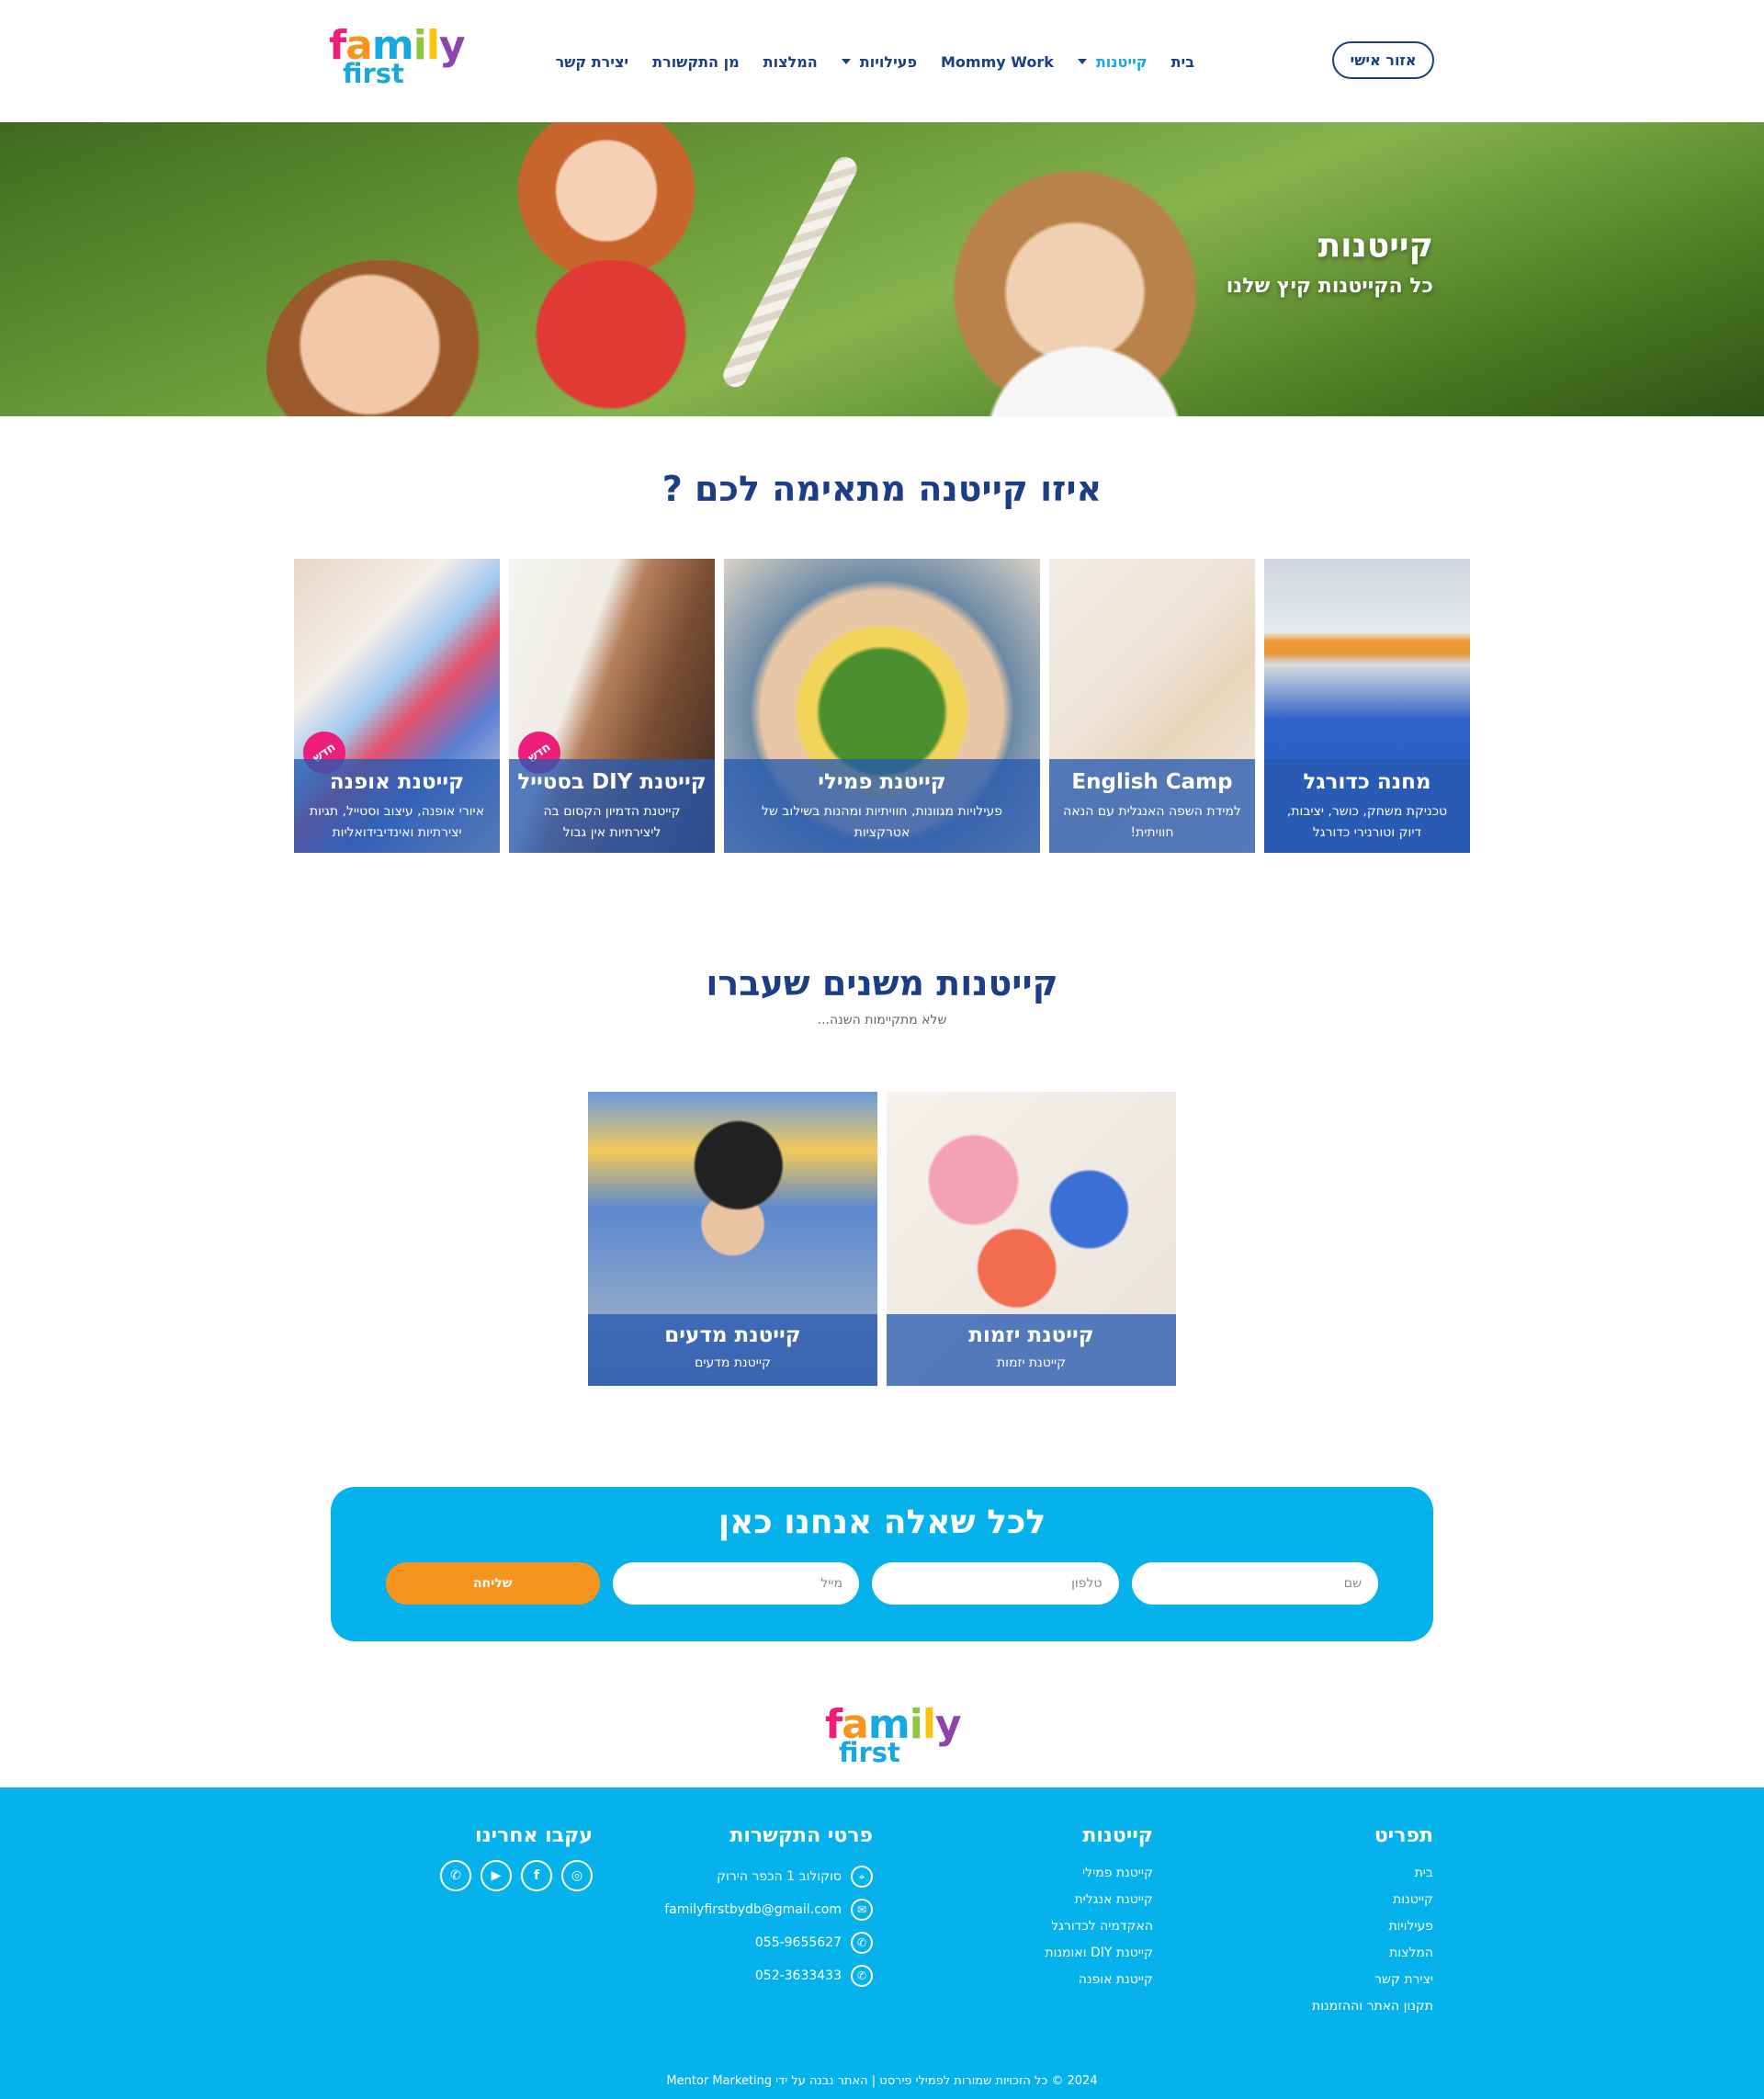 This screenshot has width=1764, height=2099. Describe the element at coordinates (397, 56) in the screenshot. I see `site-logo: family first` at that location.